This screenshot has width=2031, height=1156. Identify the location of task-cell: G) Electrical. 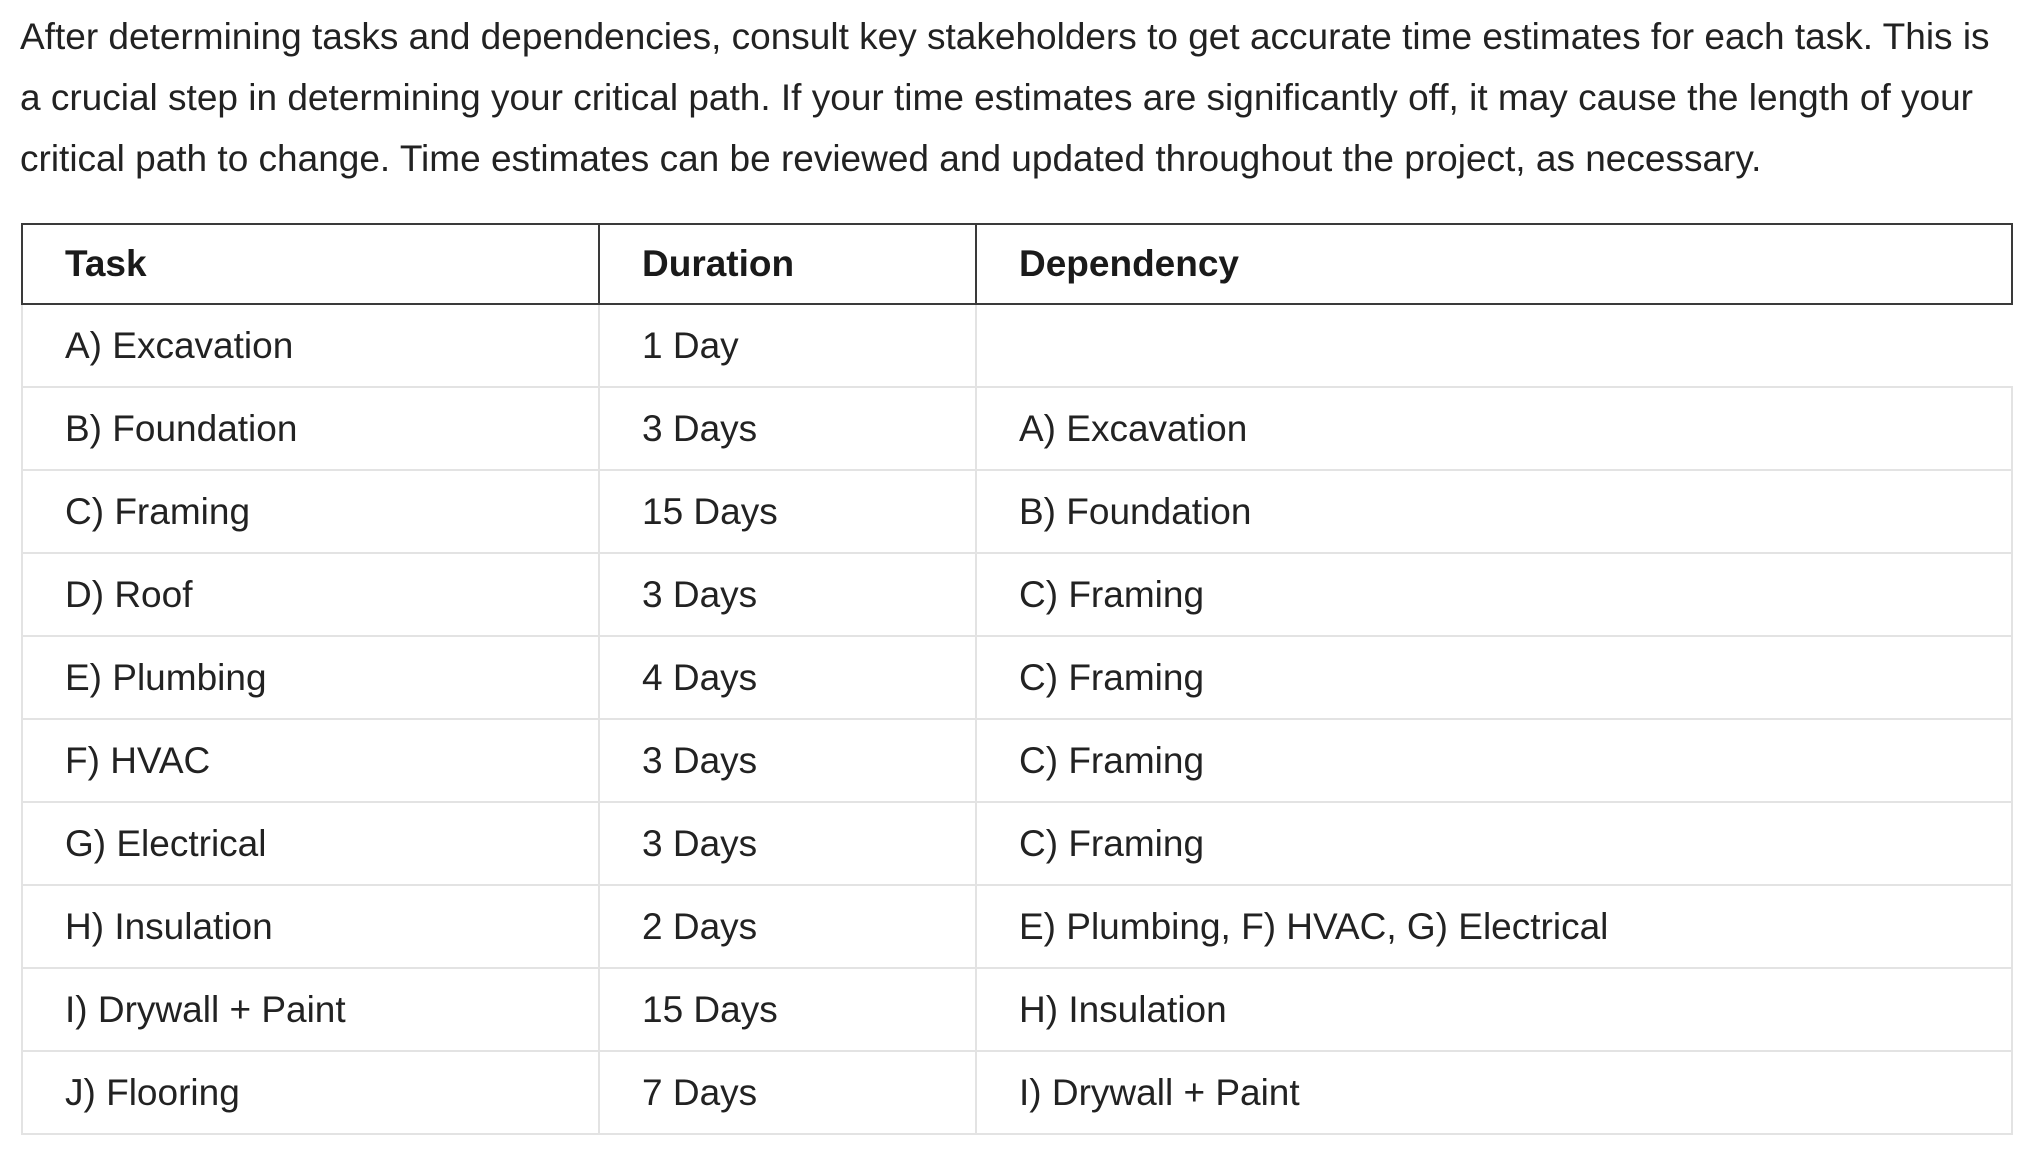
(310, 843).